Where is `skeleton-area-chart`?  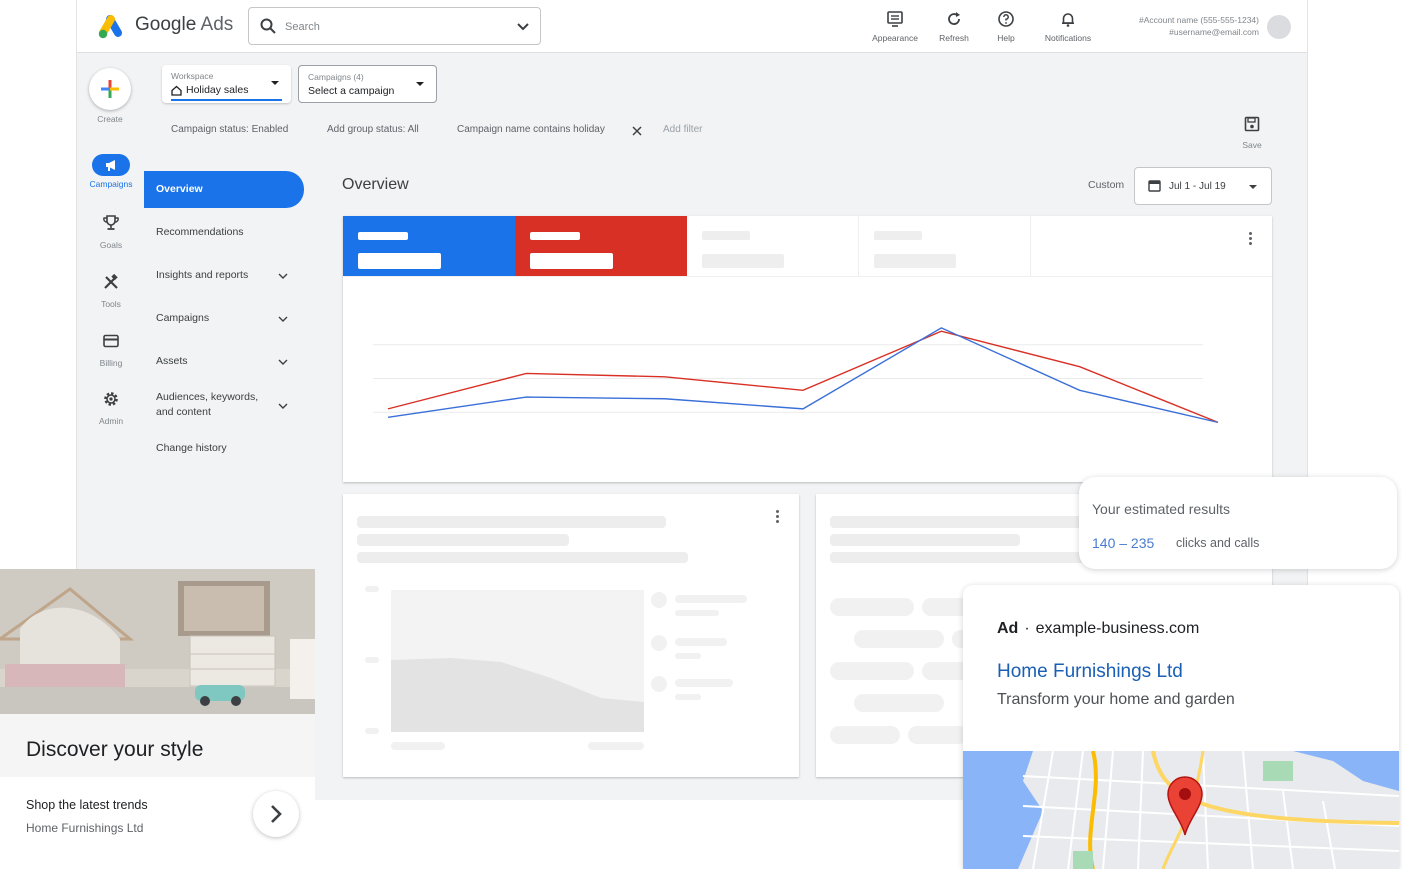
skeleton-area-chart is located at coordinates (517, 661).